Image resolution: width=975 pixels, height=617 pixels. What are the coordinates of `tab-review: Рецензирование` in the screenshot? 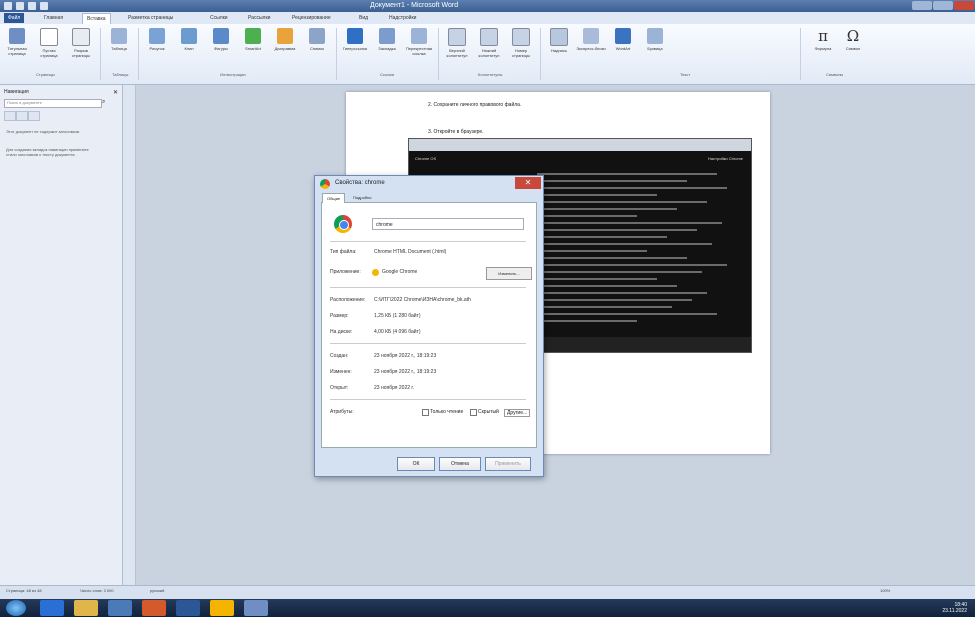 It's located at (311, 18).